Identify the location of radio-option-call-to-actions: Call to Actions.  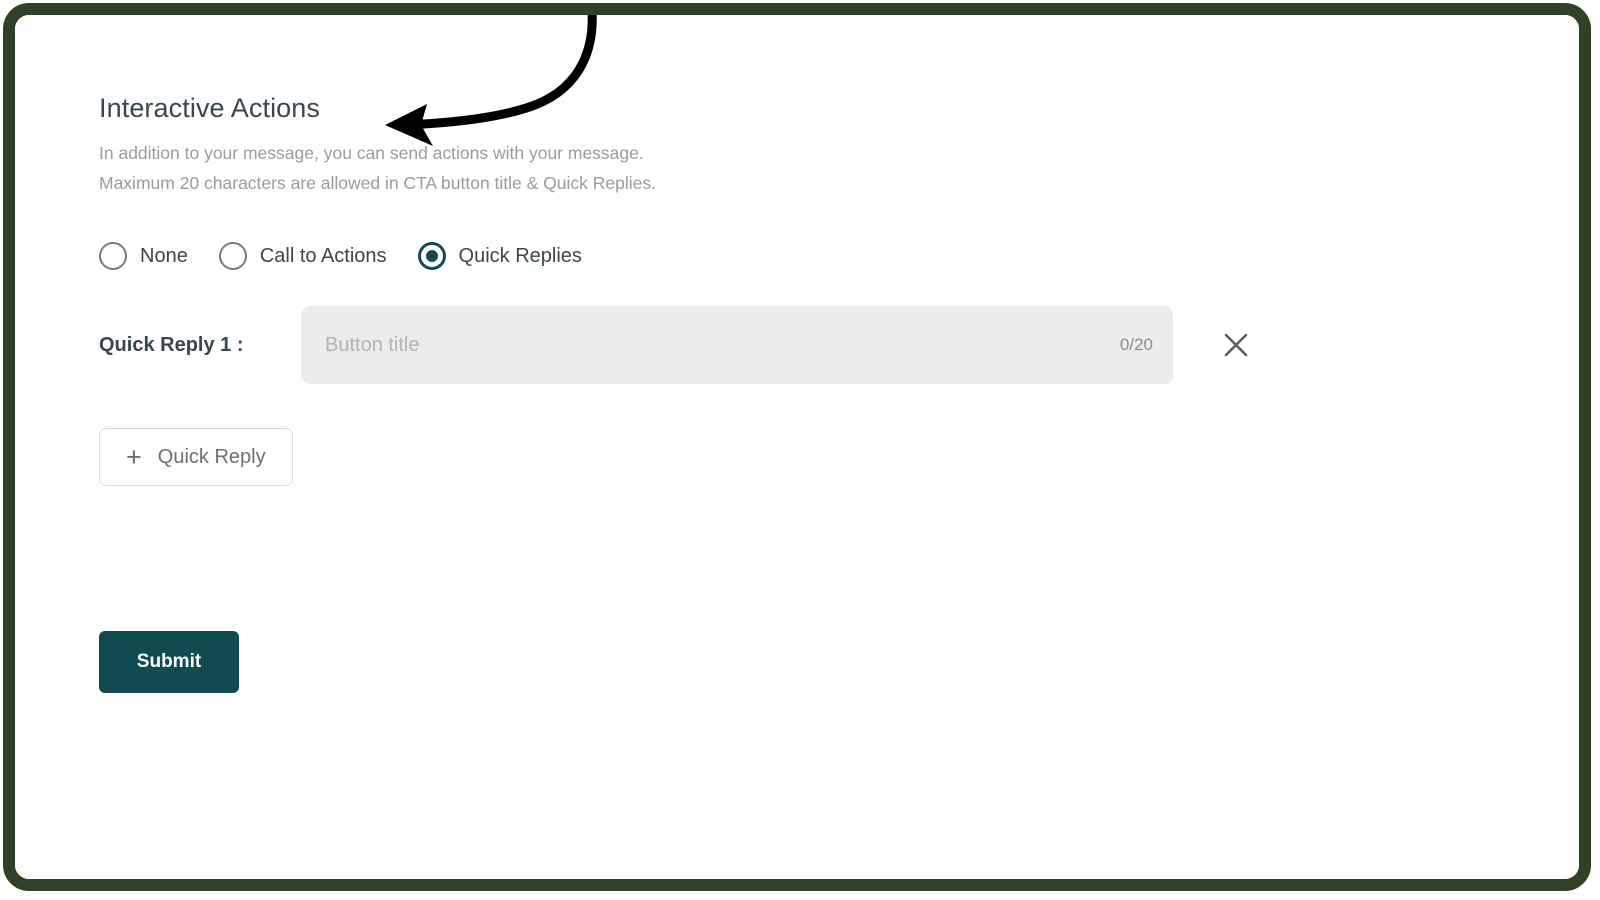
(302, 256).